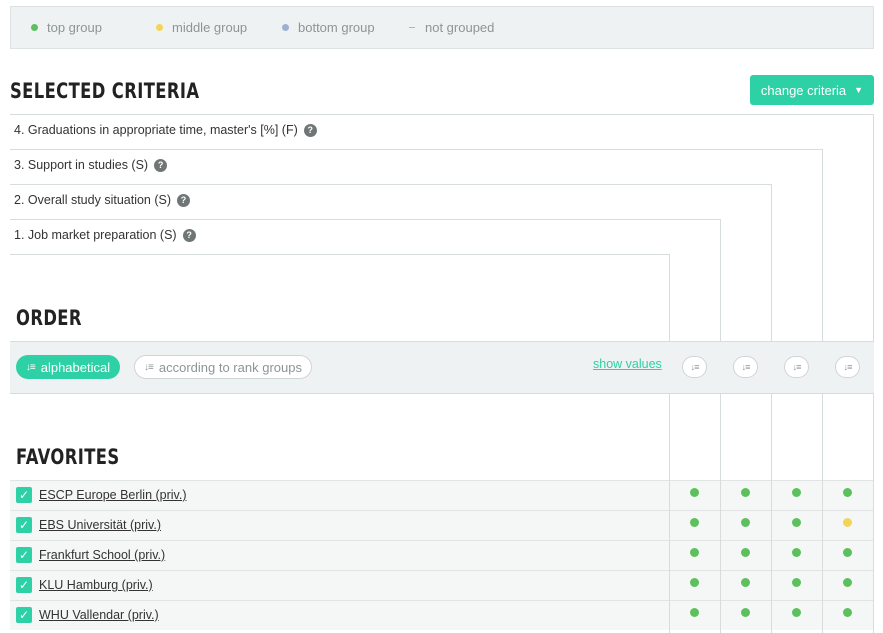  What do you see at coordinates (96, 585) in the screenshot?
I see `university-link: KLU Hamburg (priv.)` at bounding box center [96, 585].